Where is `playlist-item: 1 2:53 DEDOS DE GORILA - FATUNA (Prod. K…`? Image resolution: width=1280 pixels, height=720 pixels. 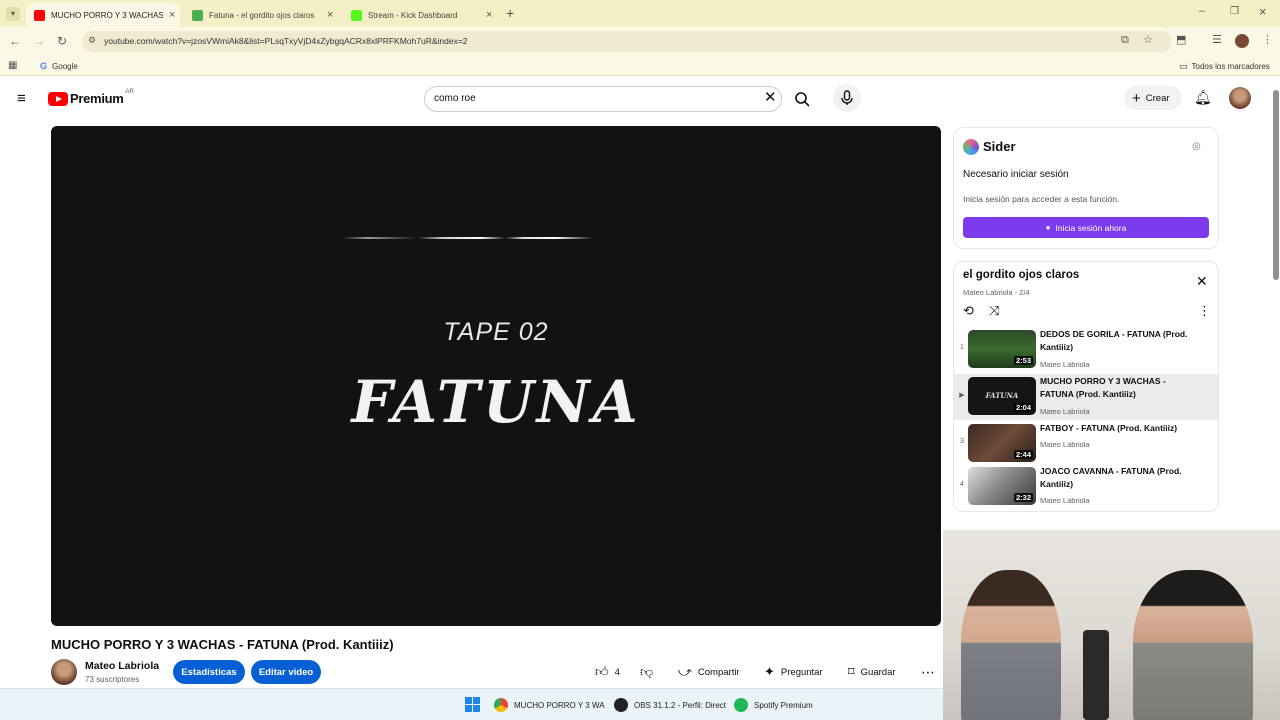
playlist-item: 1 2:53 DEDOS DE GORILA - FATUNA (Prod. K… is located at coordinates (1086, 350).